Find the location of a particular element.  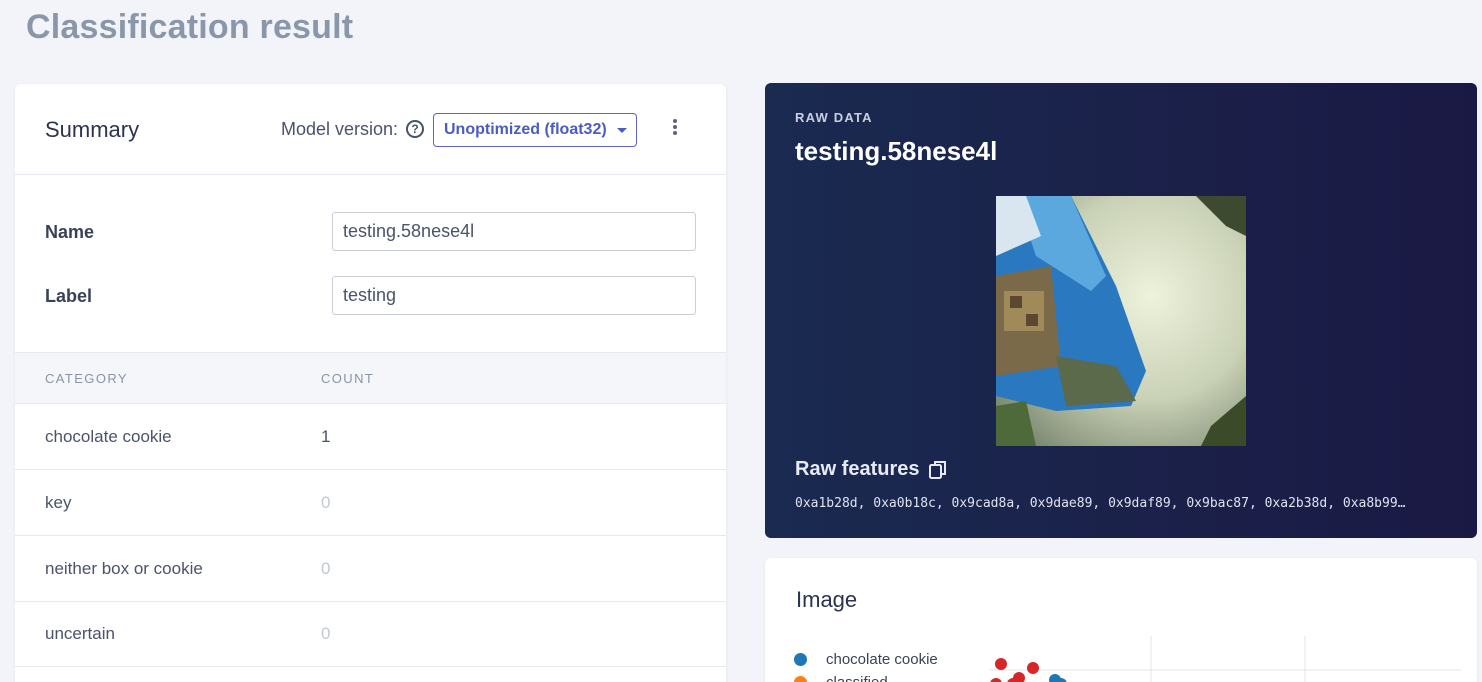

table-row: chocolate cookie 1 is located at coordinates (370, 437).